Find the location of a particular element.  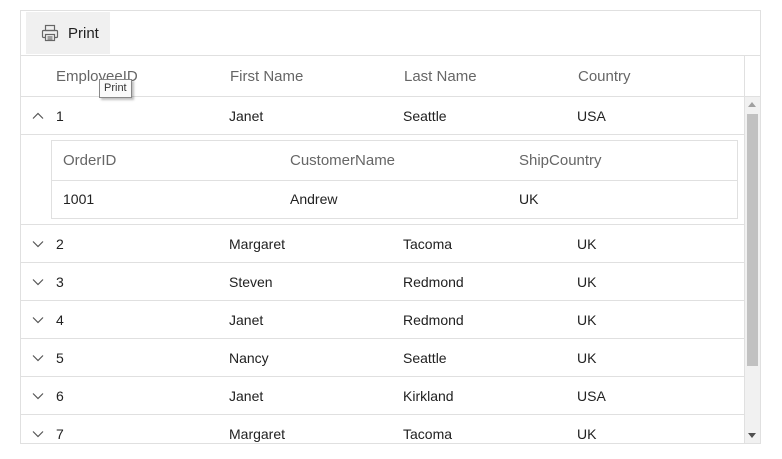

cell-employeeid: 3 is located at coordinates (60, 282).